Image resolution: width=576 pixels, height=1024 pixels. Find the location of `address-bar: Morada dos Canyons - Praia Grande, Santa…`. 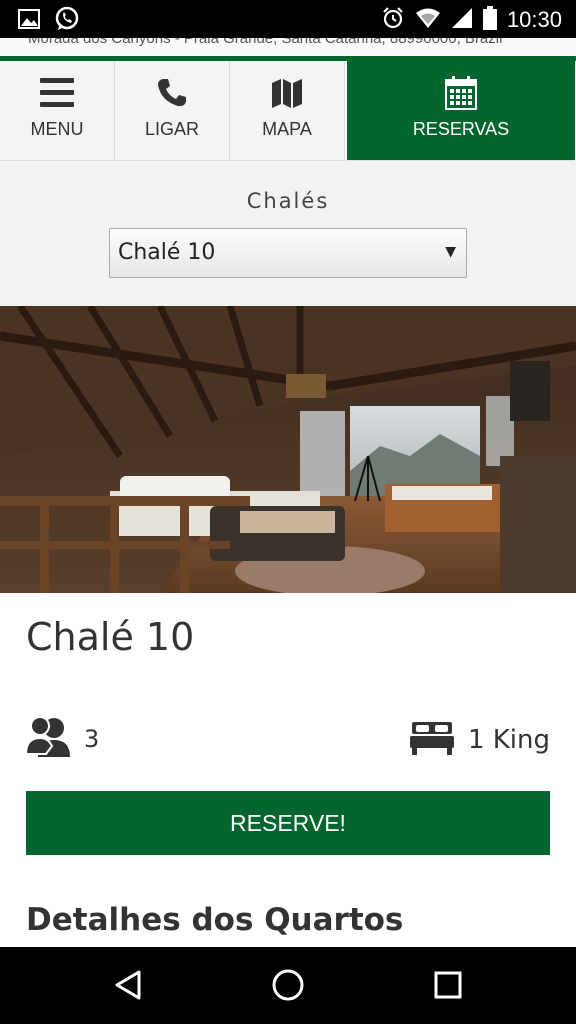

address-bar: Morada dos Canyons - Praia Grande, Santa… is located at coordinates (288, 47).